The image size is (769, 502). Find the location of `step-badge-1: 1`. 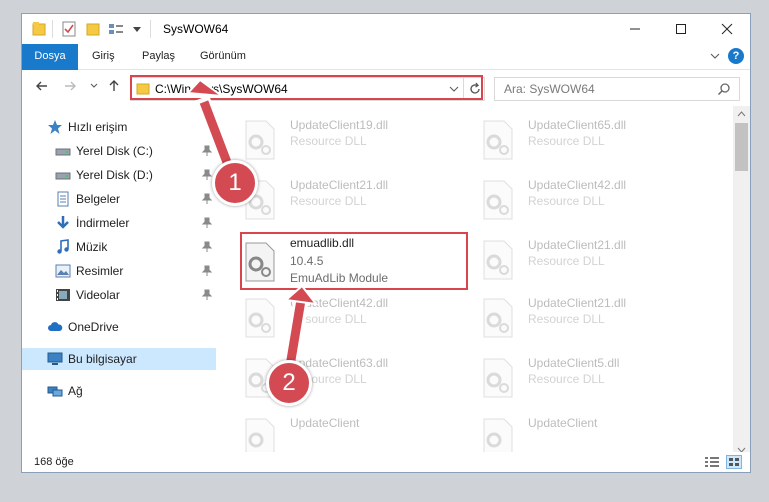

step-badge-1: 1 is located at coordinates (235, 183).